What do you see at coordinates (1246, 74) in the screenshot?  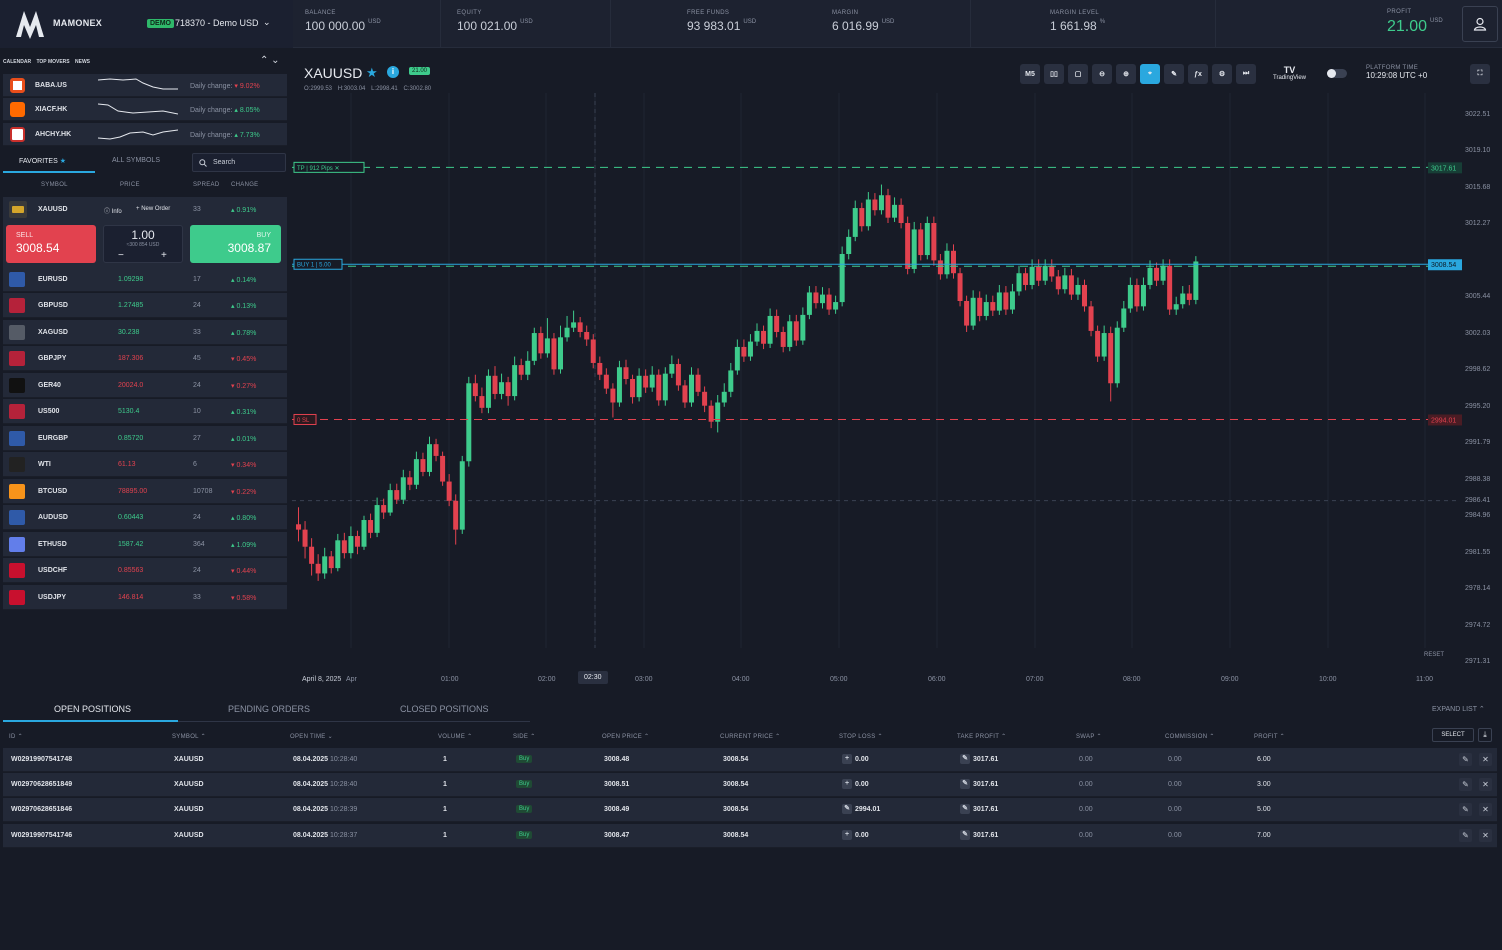 I see `skip-to-end-icon: ⏭` at bounding box center [1246, 74].